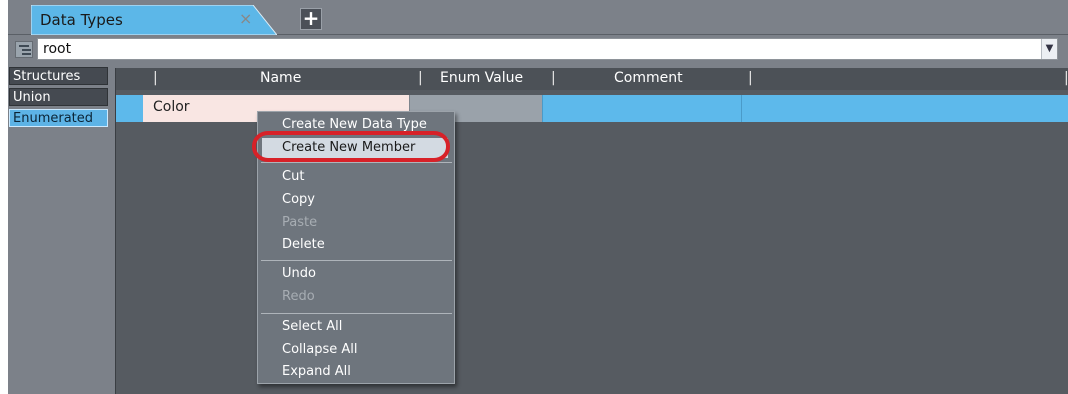 The width and height of the screenshot is (1068, 394). What do you see at coordinates (312, 326) in the screenshot?
I see `menu-item-select-all: Select All` at bounding box center [312, 326].